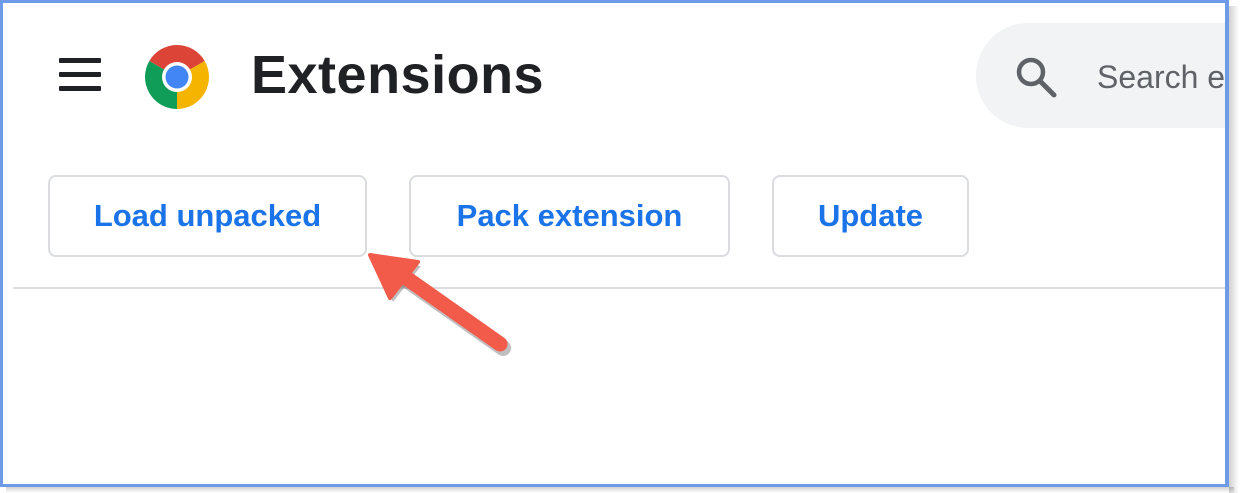  What do you see at coordinates (619, 288) in the screenshot?
I see `toolbar-divider` at bounding box center [619, 288].